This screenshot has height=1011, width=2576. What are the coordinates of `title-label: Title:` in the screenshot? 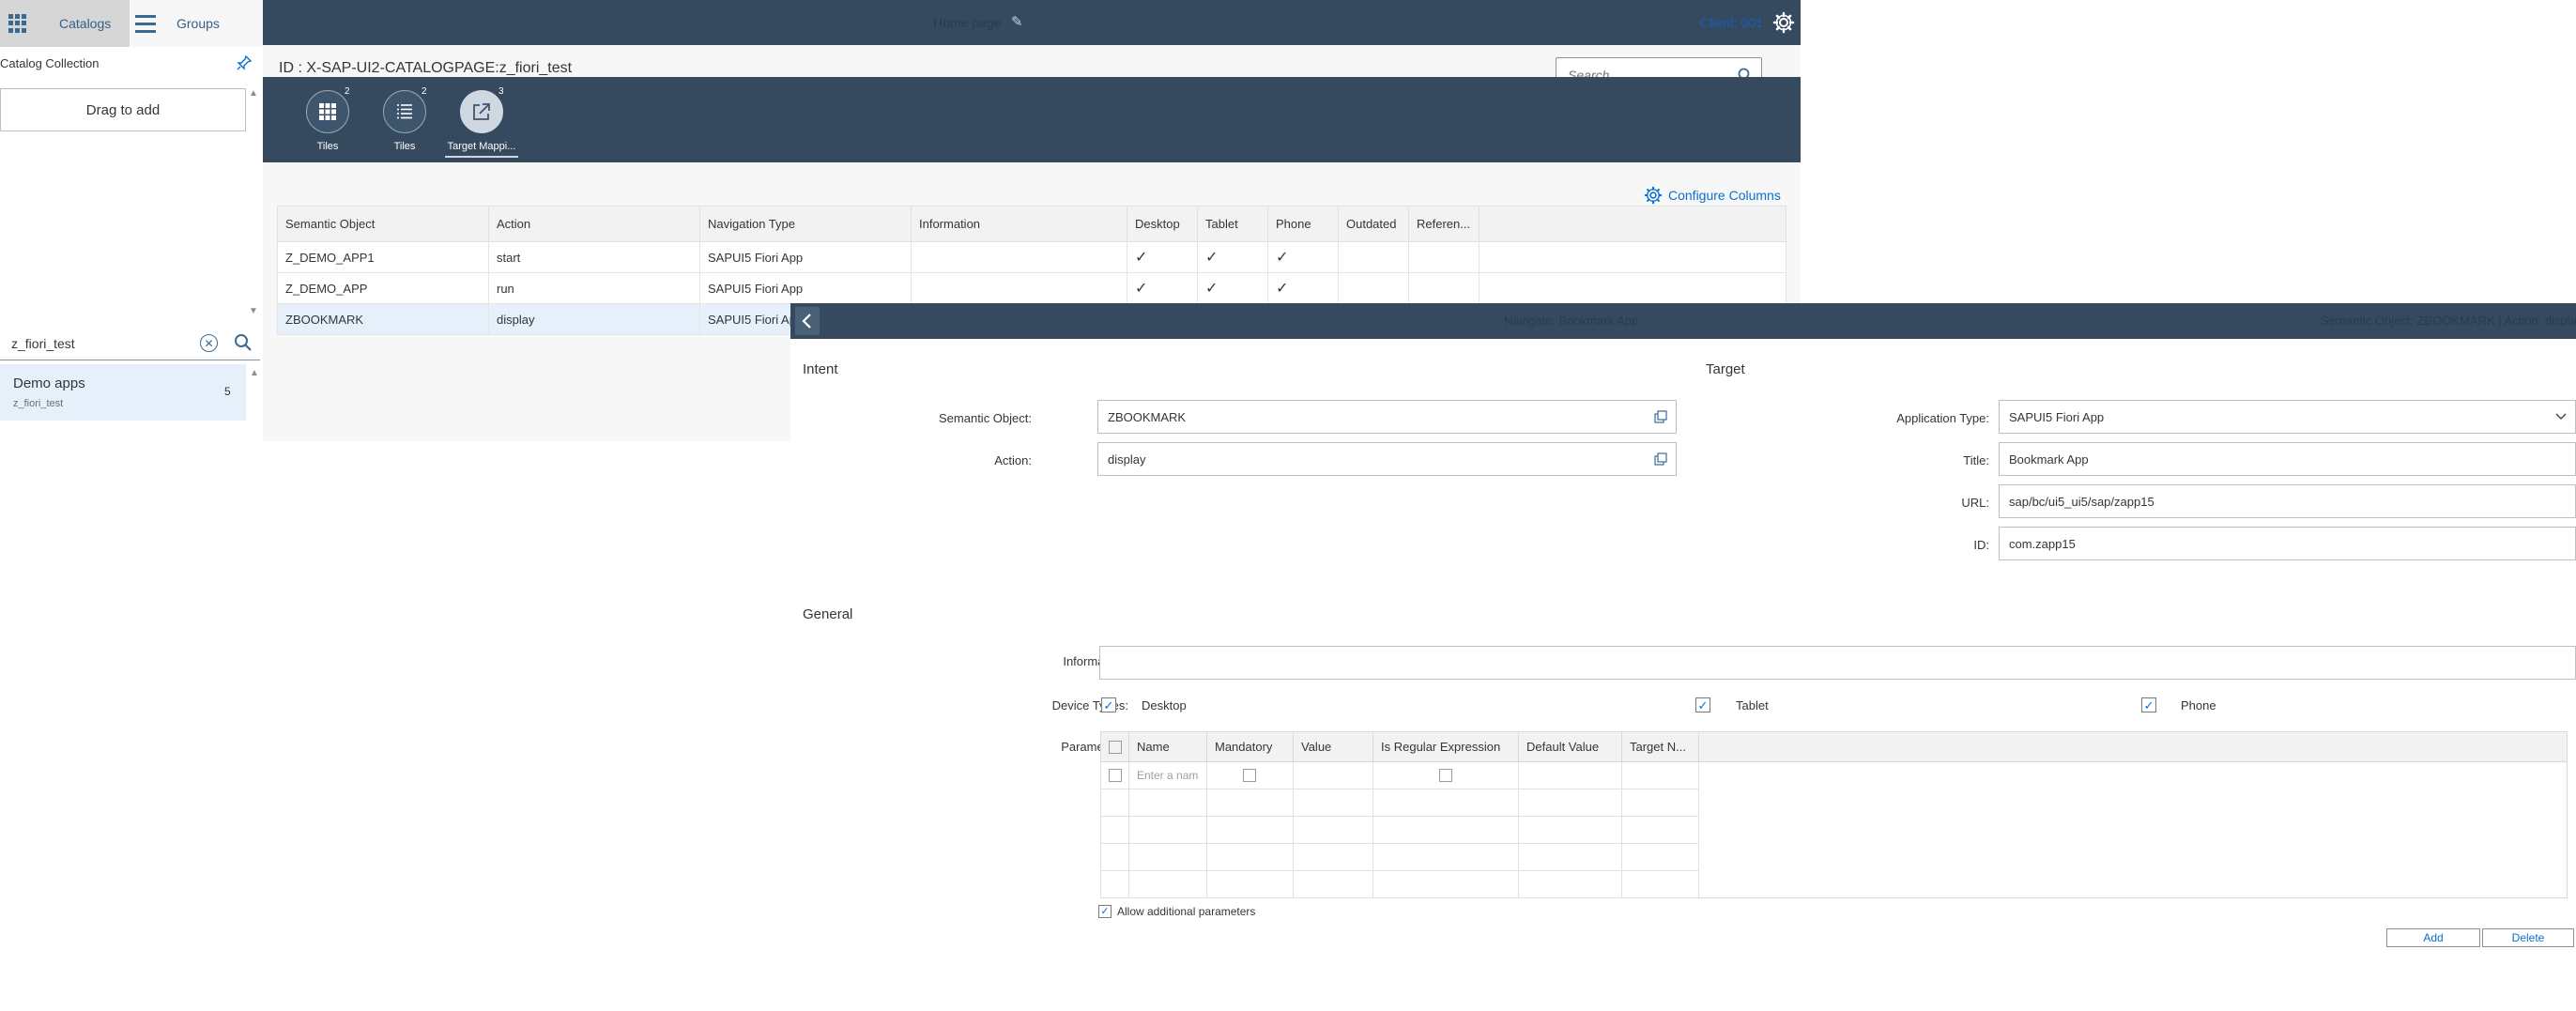 It's located at (1976, 460).